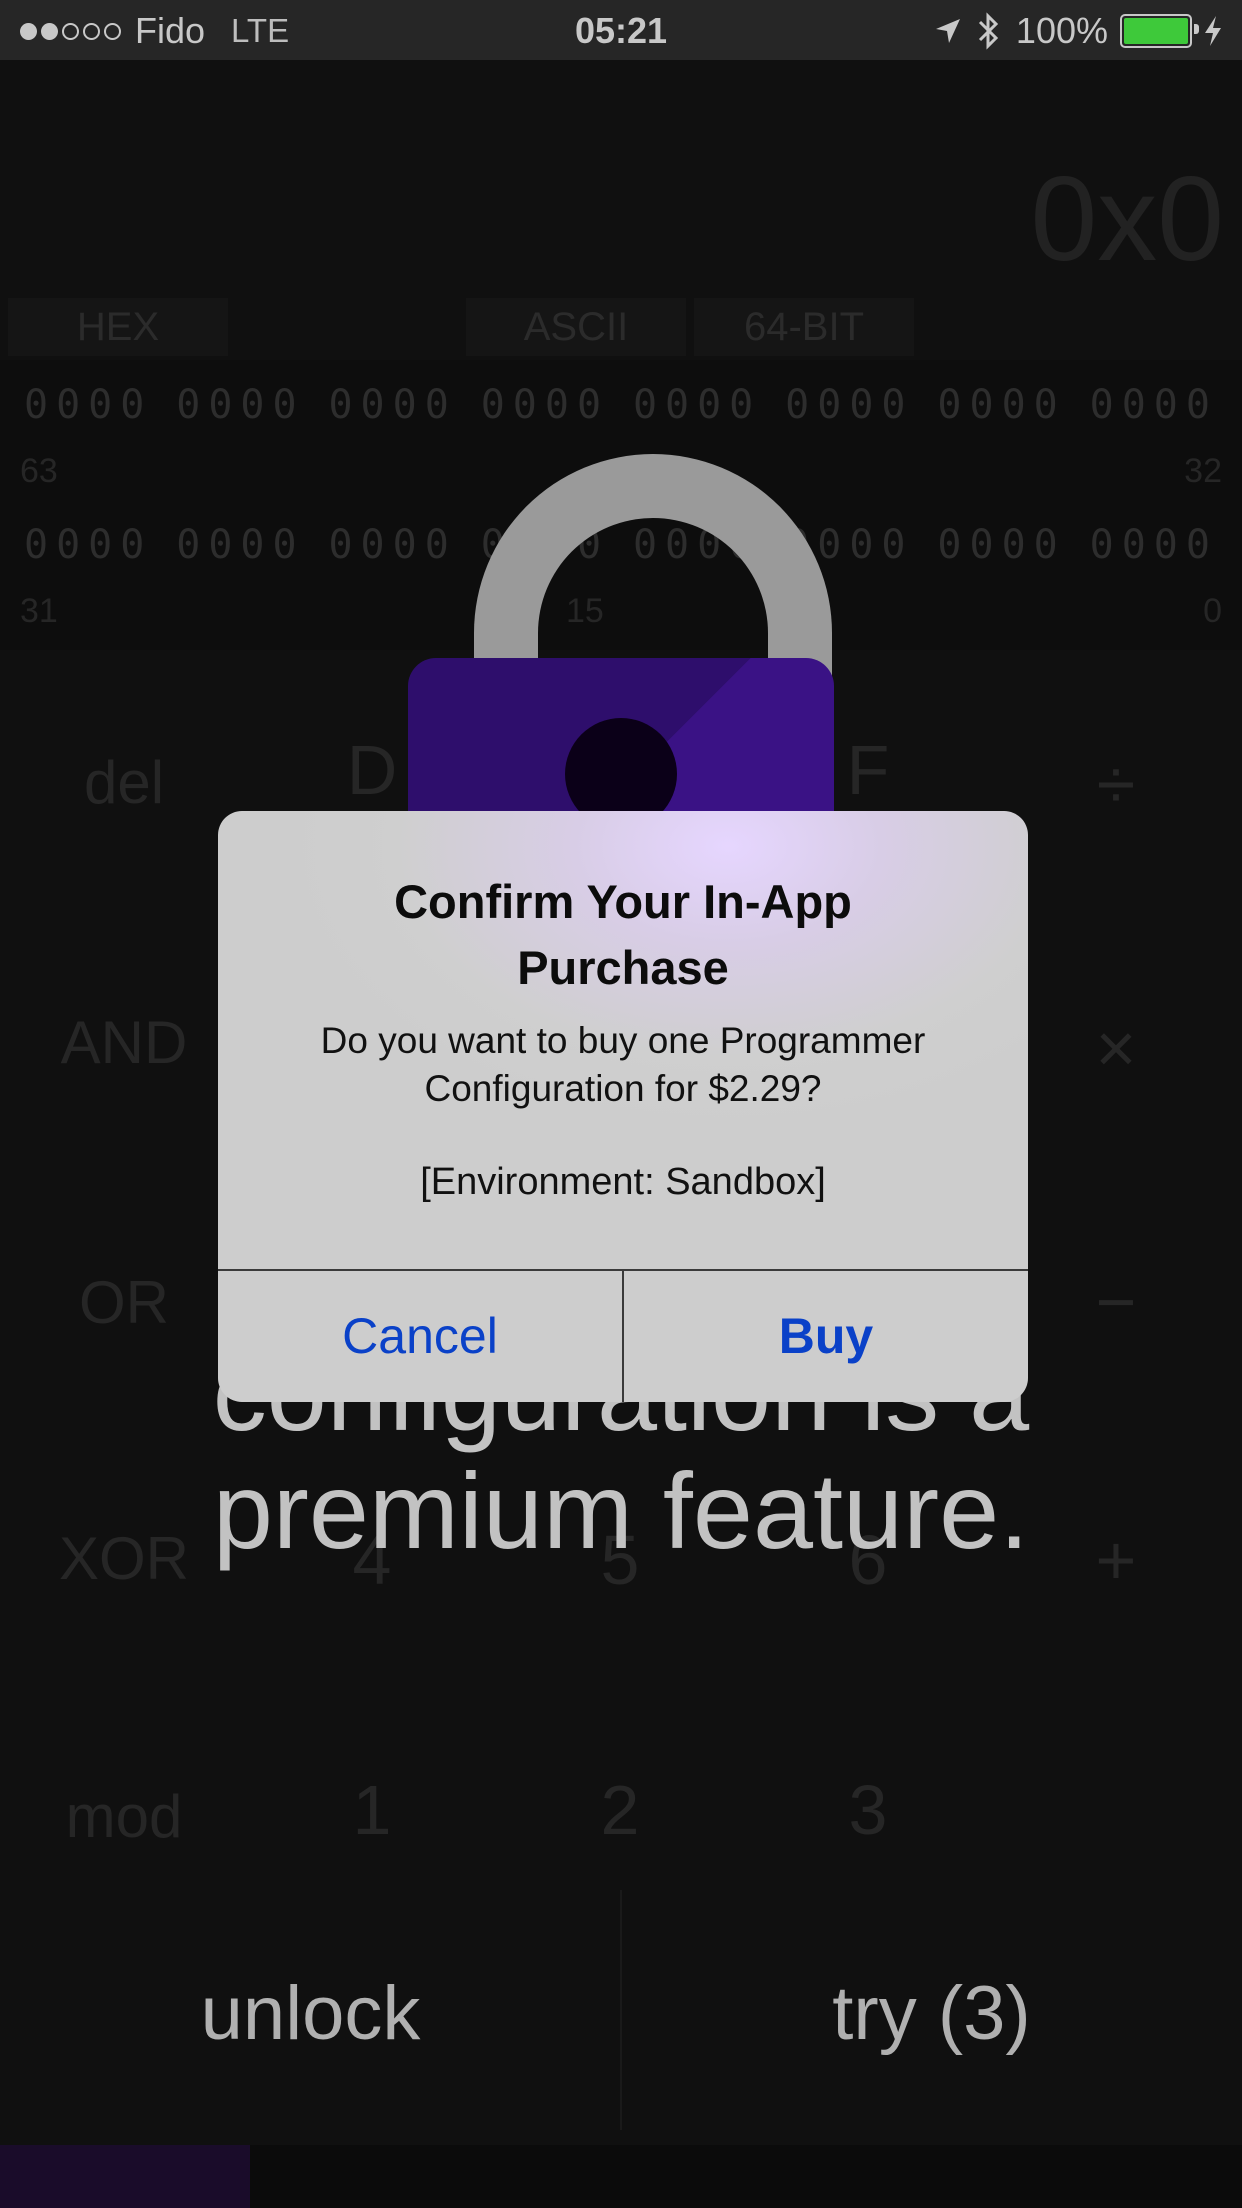 Image resolution: width=1242 pixels, height=2208 pixels. I want to click on unlock-button: unlock, so click(310, 2013).